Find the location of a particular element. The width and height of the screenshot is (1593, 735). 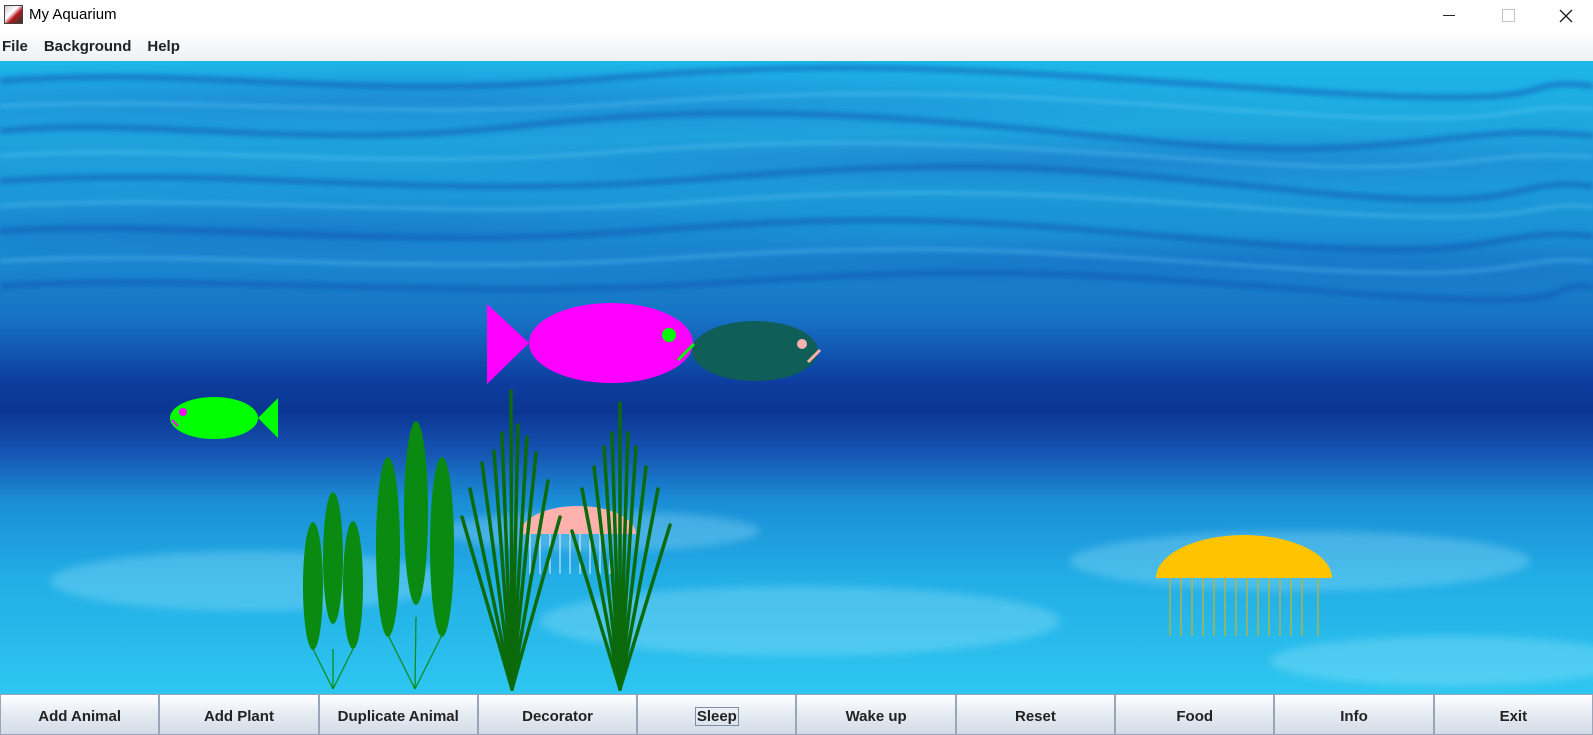

fish-green is located at coordinates (224, 418).